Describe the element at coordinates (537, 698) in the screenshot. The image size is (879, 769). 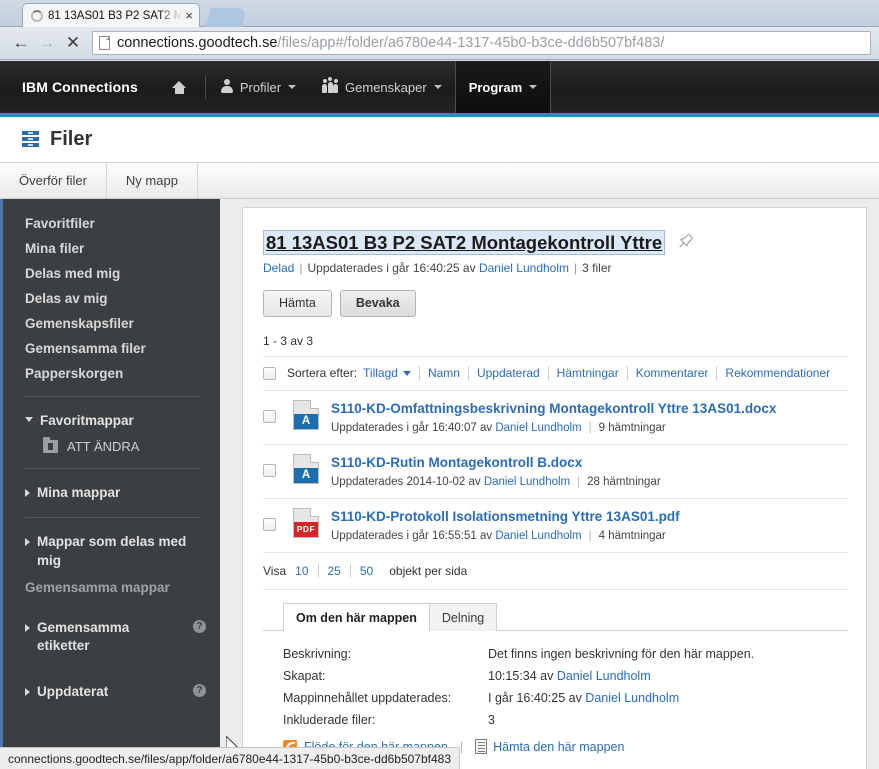
I see `detail-value-text: I går 16:40:25 av` at that location.